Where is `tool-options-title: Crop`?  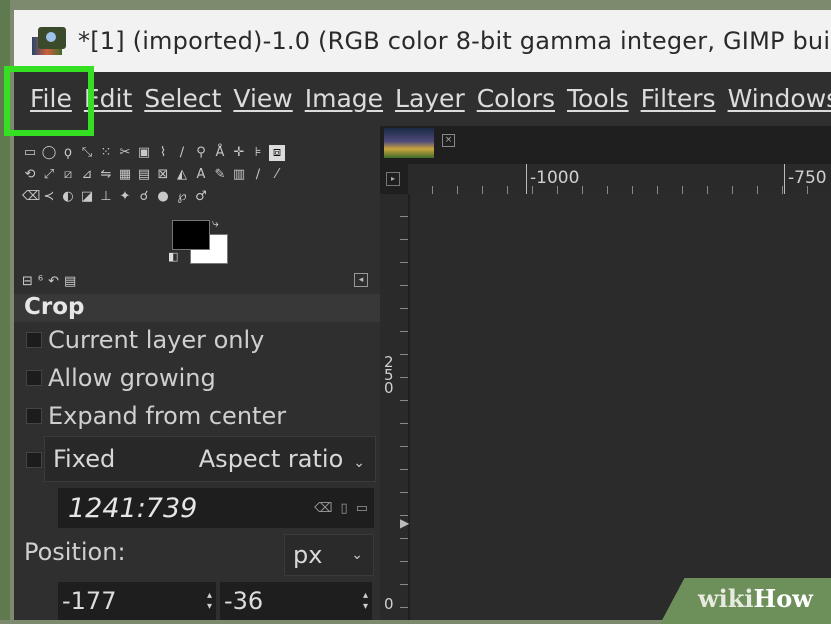
tool-options-title: Crop is located at coordinates (54, 307).